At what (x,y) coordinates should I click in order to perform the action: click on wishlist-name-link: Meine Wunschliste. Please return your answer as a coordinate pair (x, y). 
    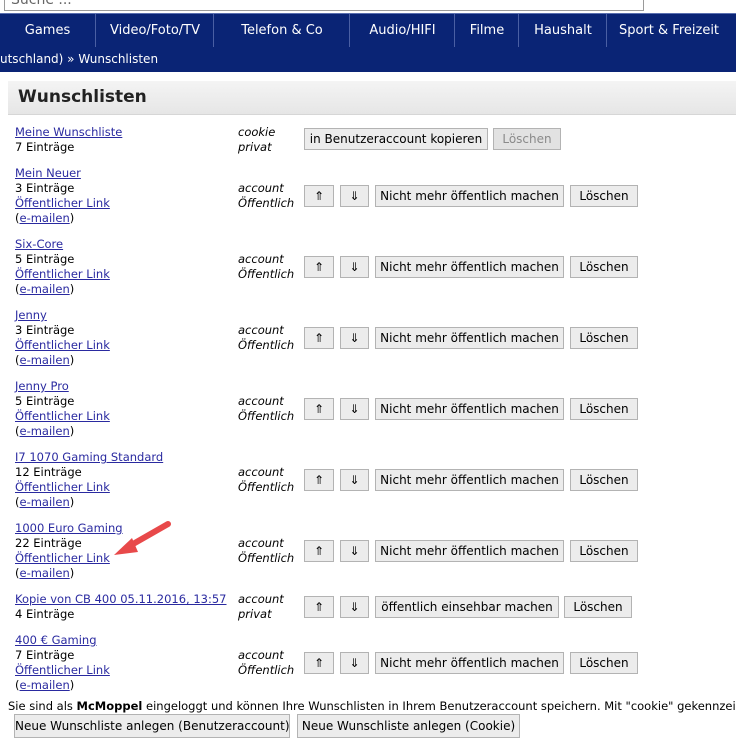
    Looking at the image, I should click on (68, 132).